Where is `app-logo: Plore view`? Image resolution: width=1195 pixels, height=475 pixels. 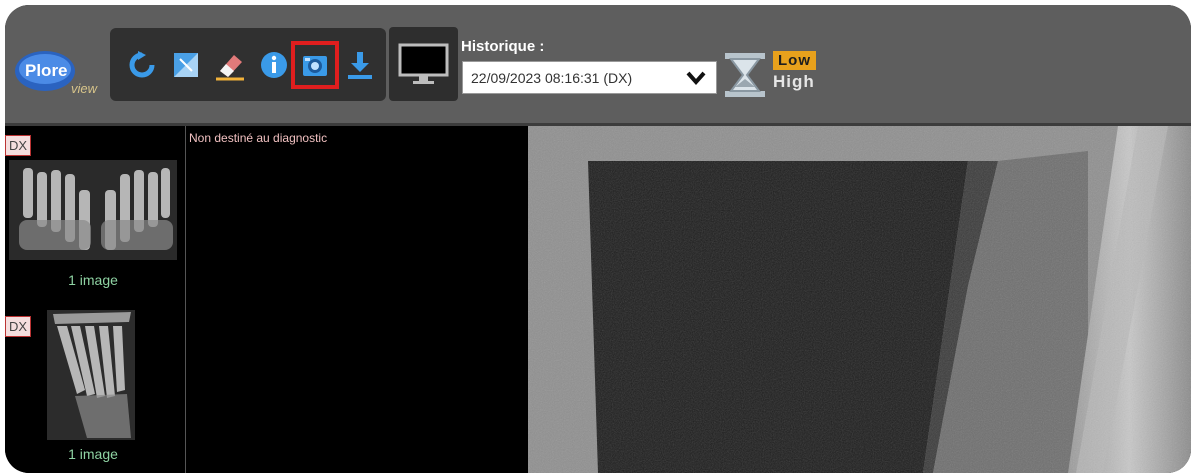 app-logo: Plore view is located at coordinates (61, 74).